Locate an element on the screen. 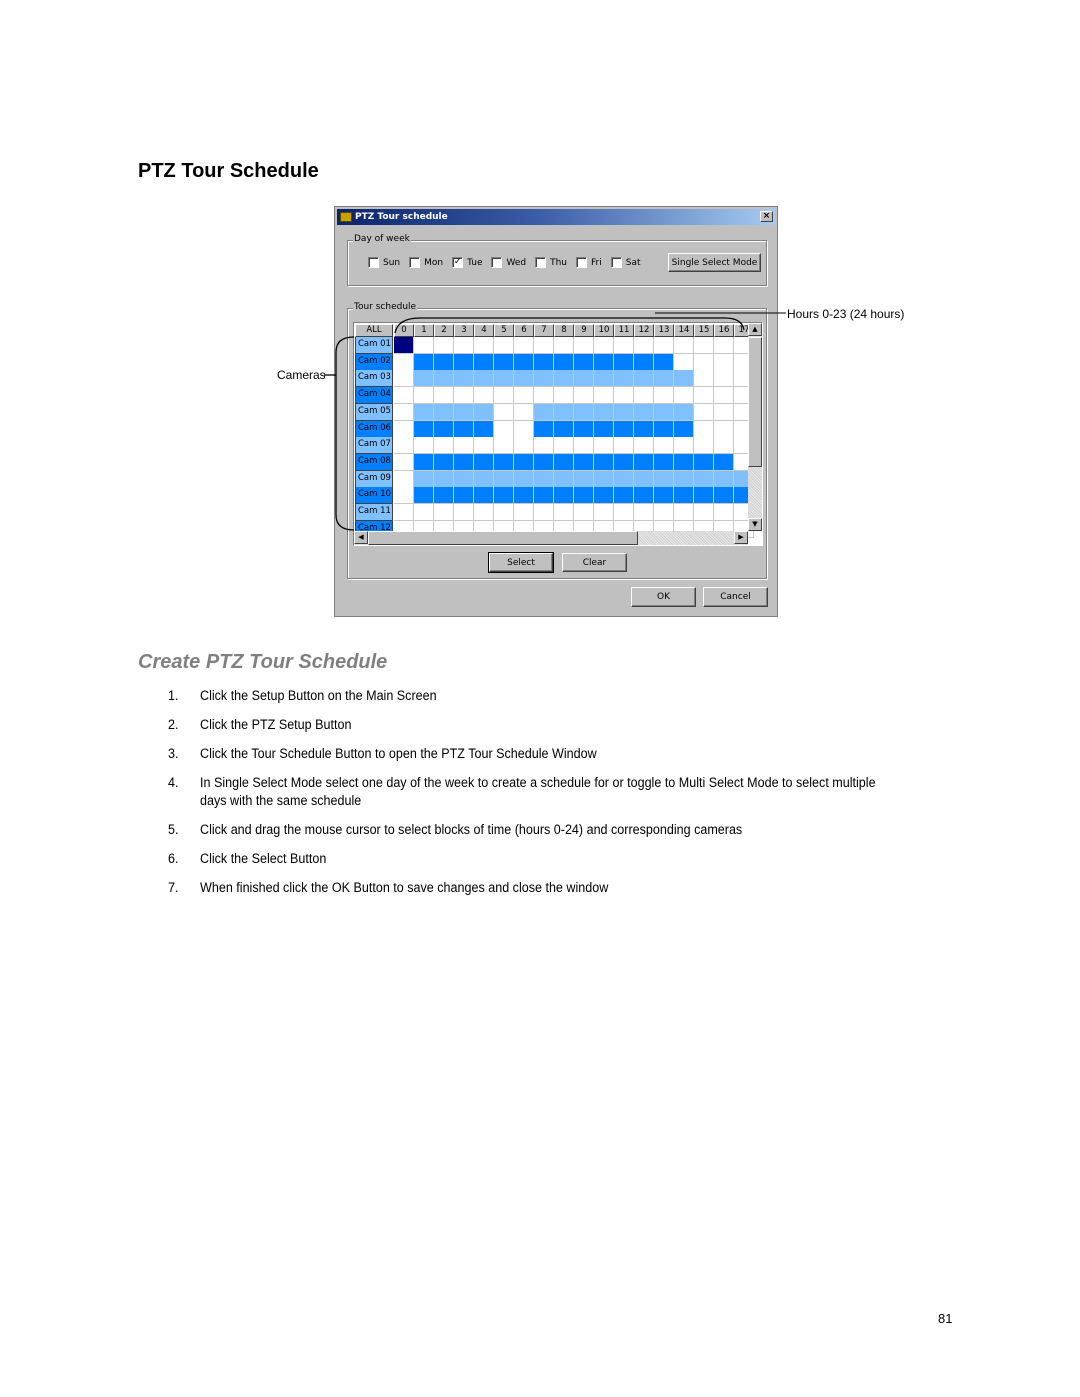  scroll-up-button: ▲ is located at coordinates (755, 329).